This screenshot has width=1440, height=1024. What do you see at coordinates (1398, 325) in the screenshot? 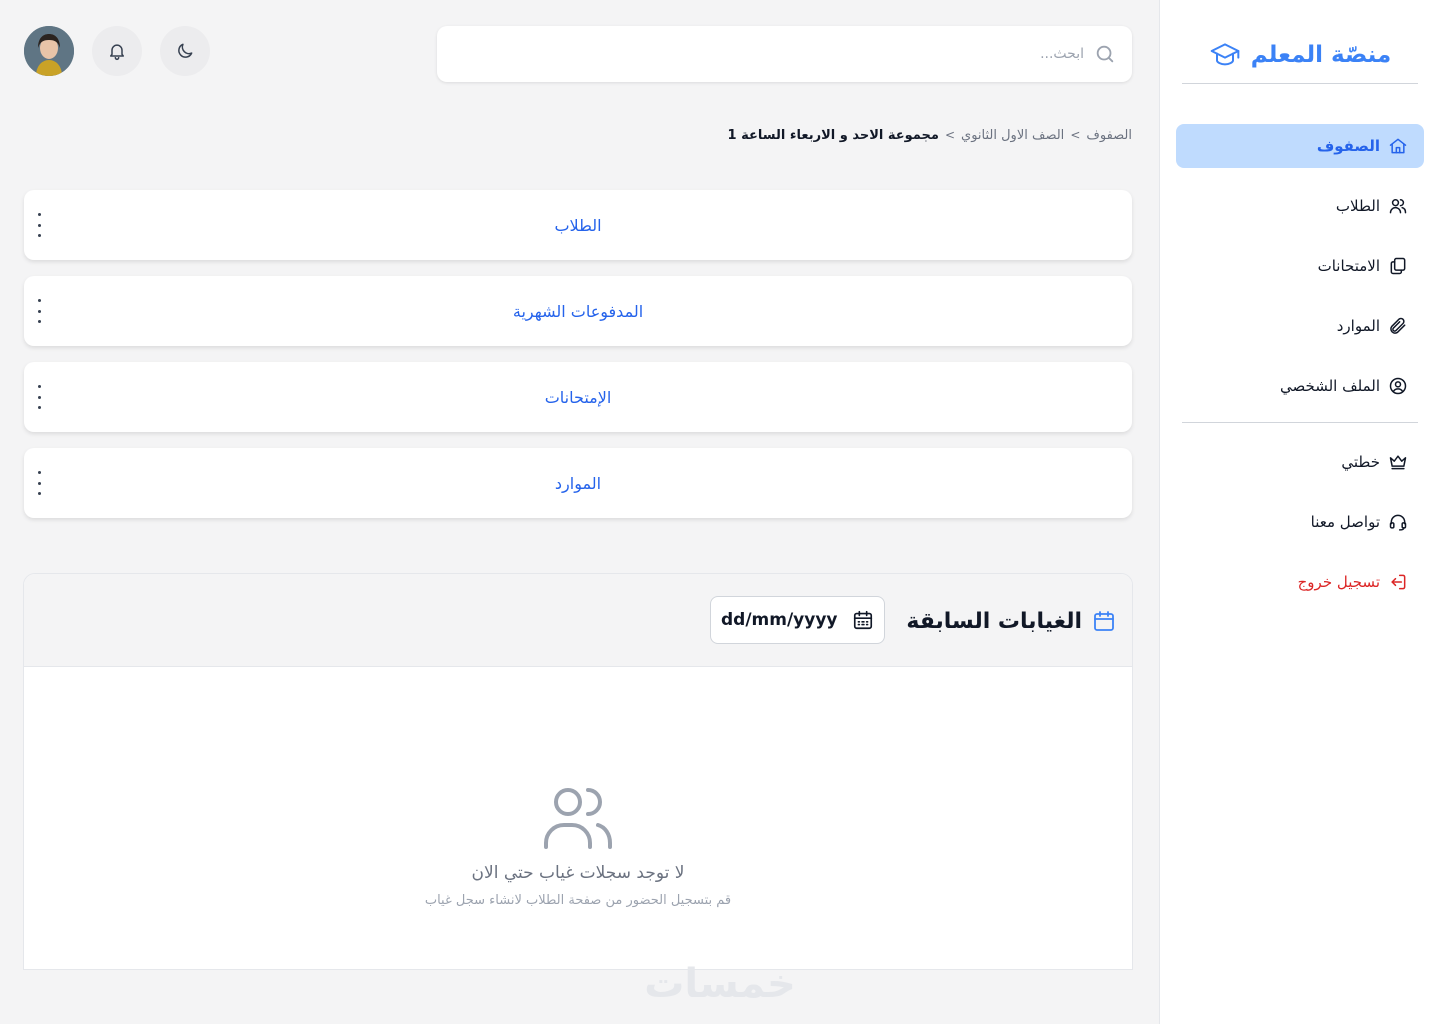
I see `paperclip-icon` at bounding box center [1398, 325].